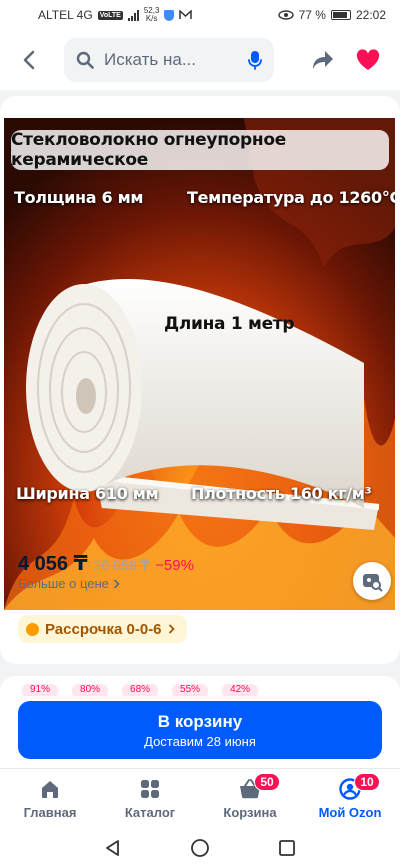  I want to click on current-price: 4 056 ₸, so click(53, 564).